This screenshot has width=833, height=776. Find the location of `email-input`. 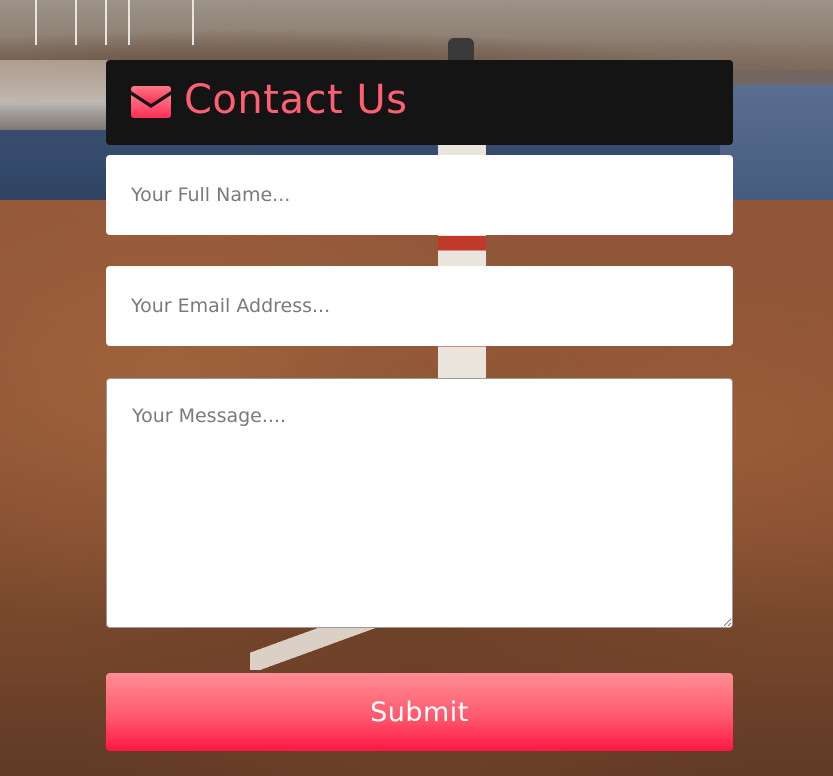

email-input is located at coordinates (419, 306).